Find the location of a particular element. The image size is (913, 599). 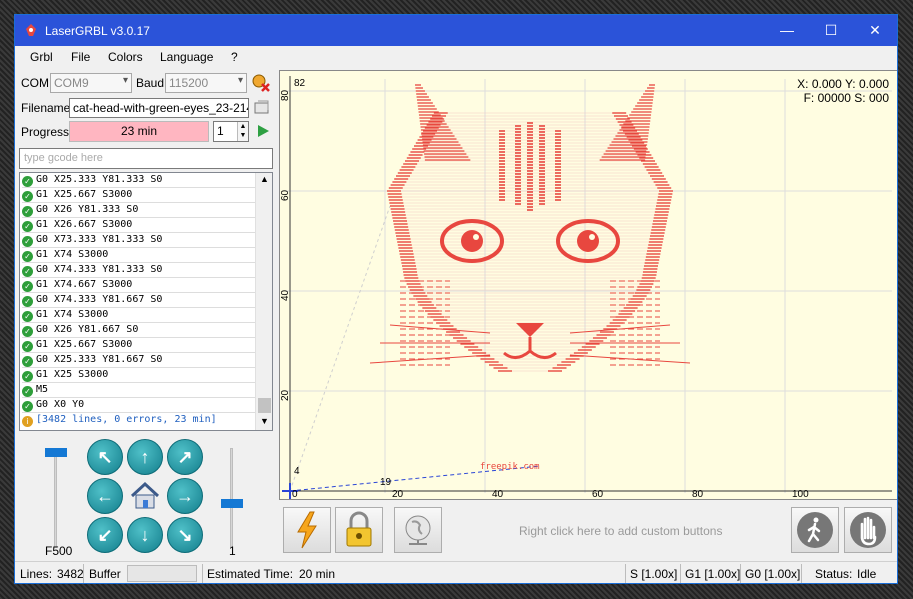

walking-person-icon is located at coordinates (815, 530).